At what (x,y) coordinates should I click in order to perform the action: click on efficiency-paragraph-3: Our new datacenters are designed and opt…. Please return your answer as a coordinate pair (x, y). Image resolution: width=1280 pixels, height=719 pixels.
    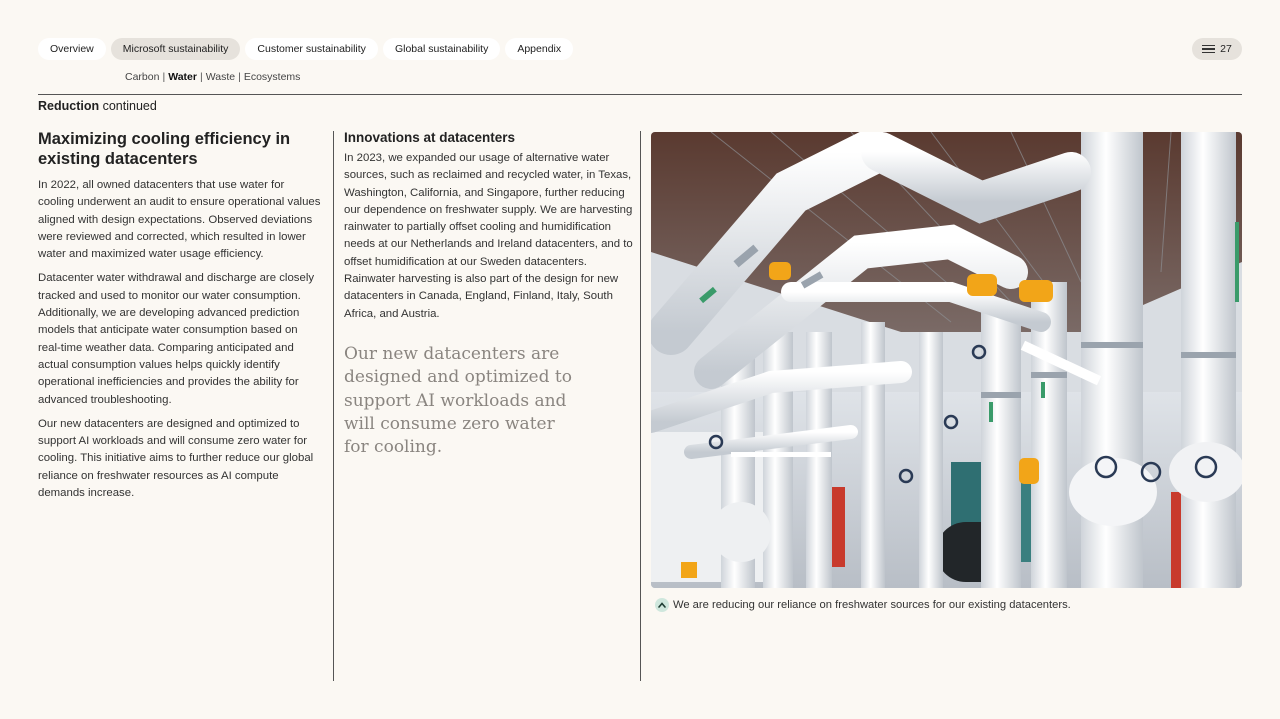
    Looking at the image, I should click on (176, 458).